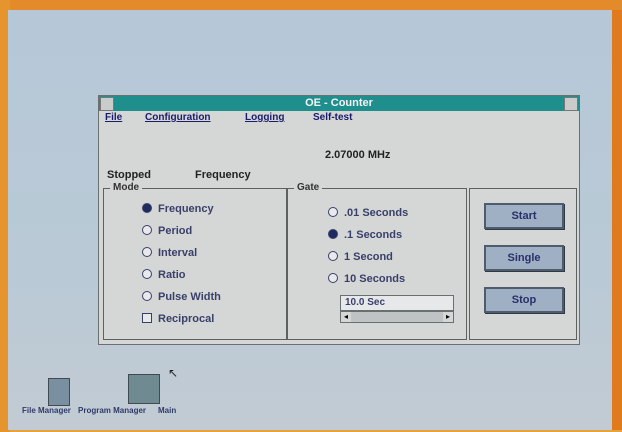 This screenshot has width=622, height=432. I want to click on gate-scrollbar: ◂ ▸, so click(397, 317).